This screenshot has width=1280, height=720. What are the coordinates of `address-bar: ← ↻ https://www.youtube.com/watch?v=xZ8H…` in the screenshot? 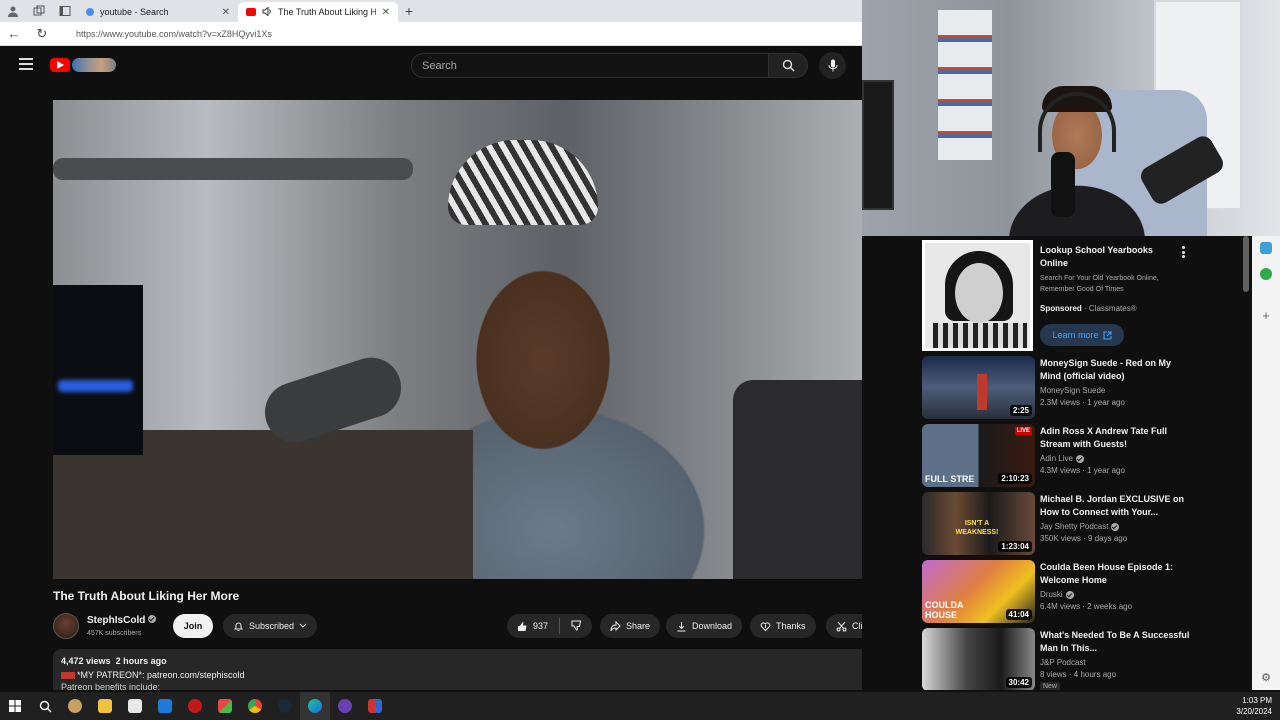 It's located at (431, 34).